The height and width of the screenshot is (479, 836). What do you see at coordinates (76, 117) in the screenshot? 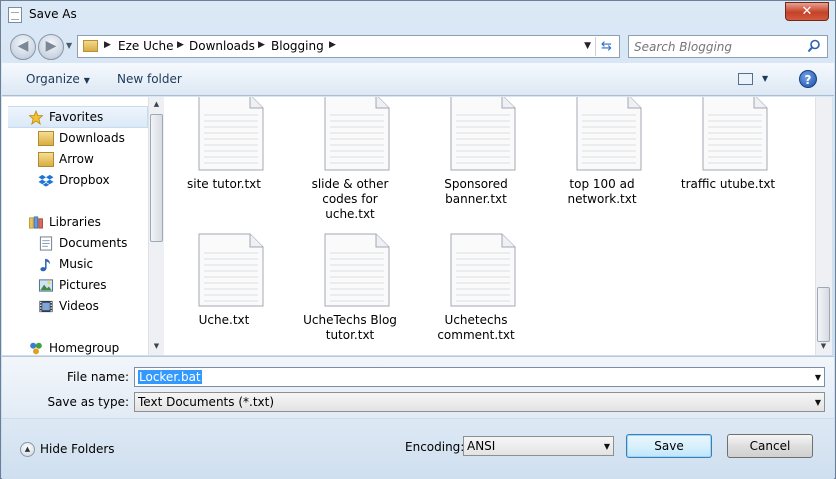
I see `sidebar-item-label: Favorites` at bounding box center [76, 117].